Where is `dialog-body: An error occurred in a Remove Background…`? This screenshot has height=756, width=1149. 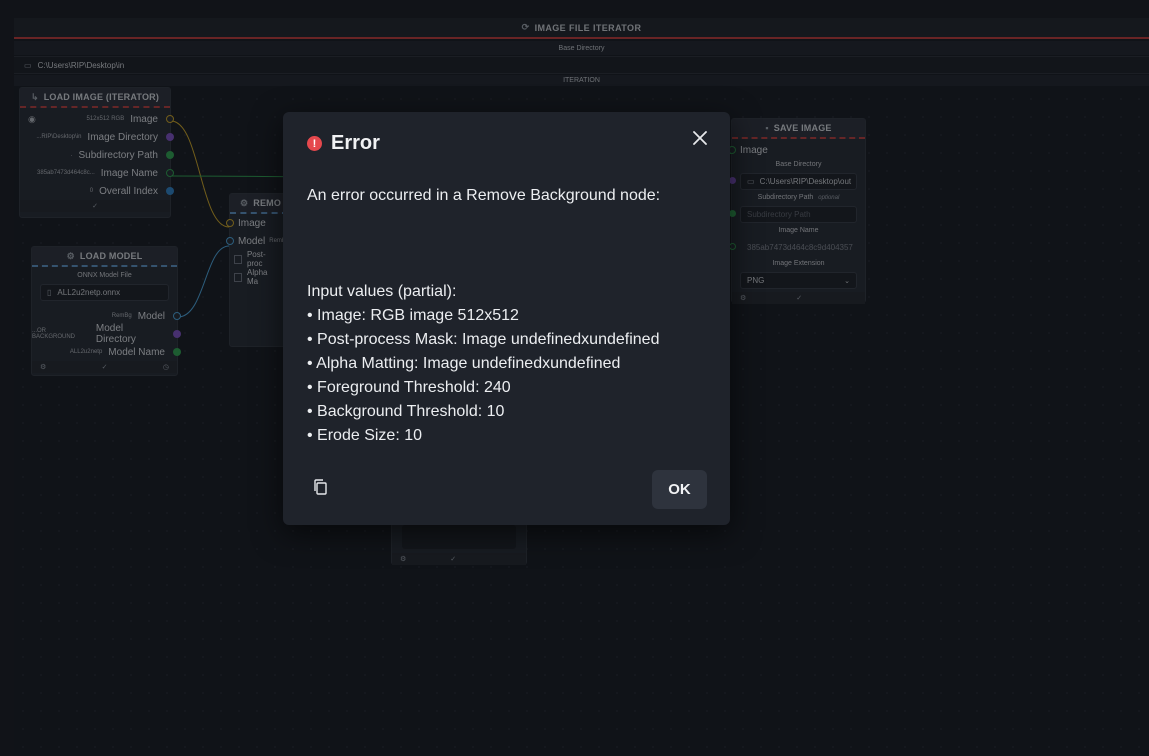
dialog-body: An error occurred in a Remove Background… is located at coordinates (507, 316).